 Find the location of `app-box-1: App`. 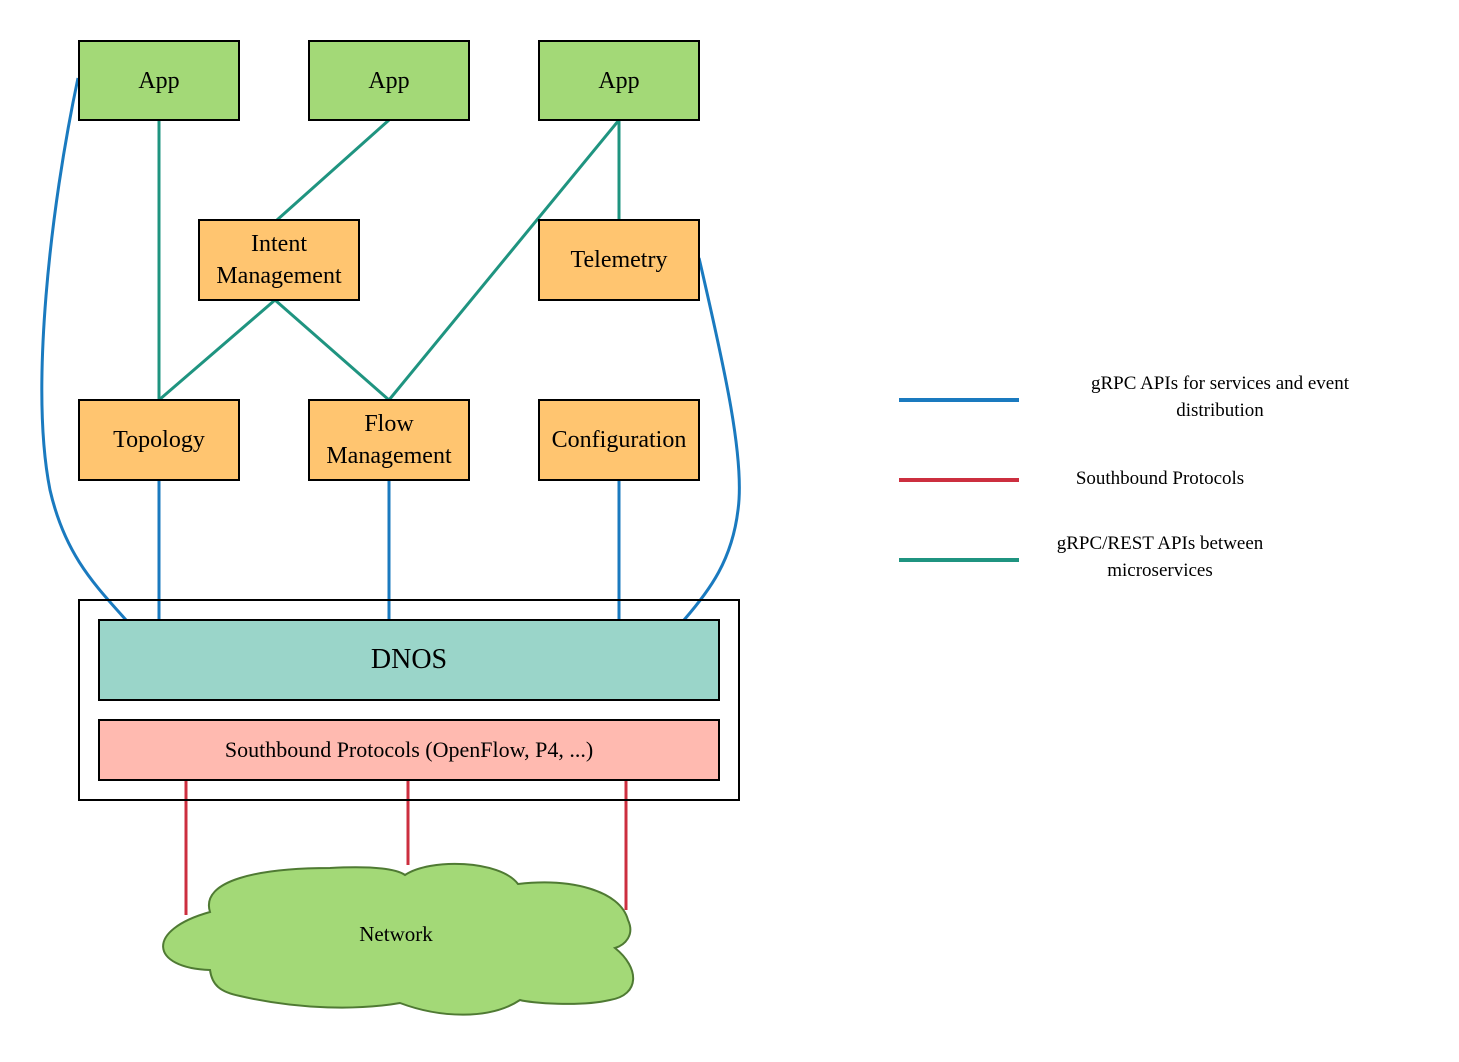

app-box-1: App is located at coordinates (159, 80).